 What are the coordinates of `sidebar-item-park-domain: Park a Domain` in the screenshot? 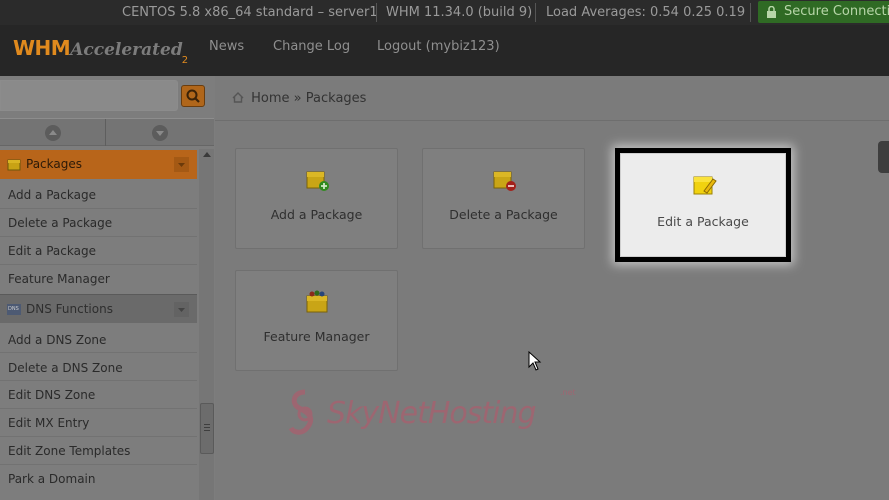 It's located at (51, 479).